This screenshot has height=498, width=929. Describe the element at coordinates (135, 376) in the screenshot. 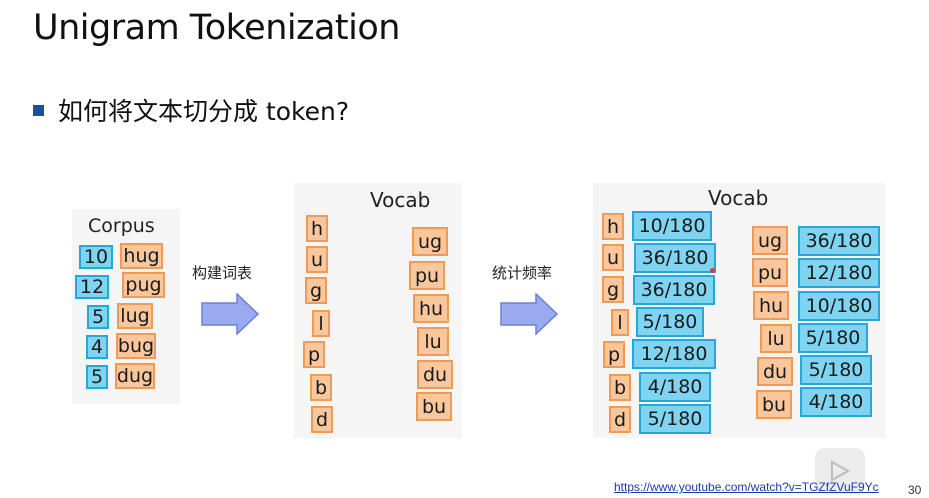

I see `corpus-word: dug` at that location.